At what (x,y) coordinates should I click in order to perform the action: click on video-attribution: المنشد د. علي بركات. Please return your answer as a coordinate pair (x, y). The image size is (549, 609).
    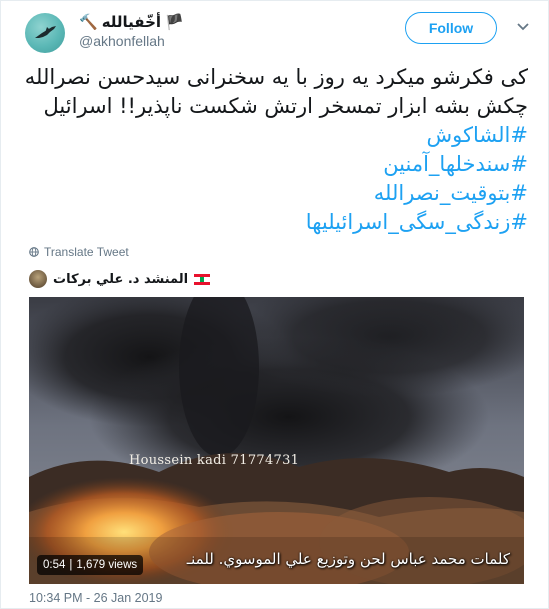
    Looking at the image, I should click on (120, 279).